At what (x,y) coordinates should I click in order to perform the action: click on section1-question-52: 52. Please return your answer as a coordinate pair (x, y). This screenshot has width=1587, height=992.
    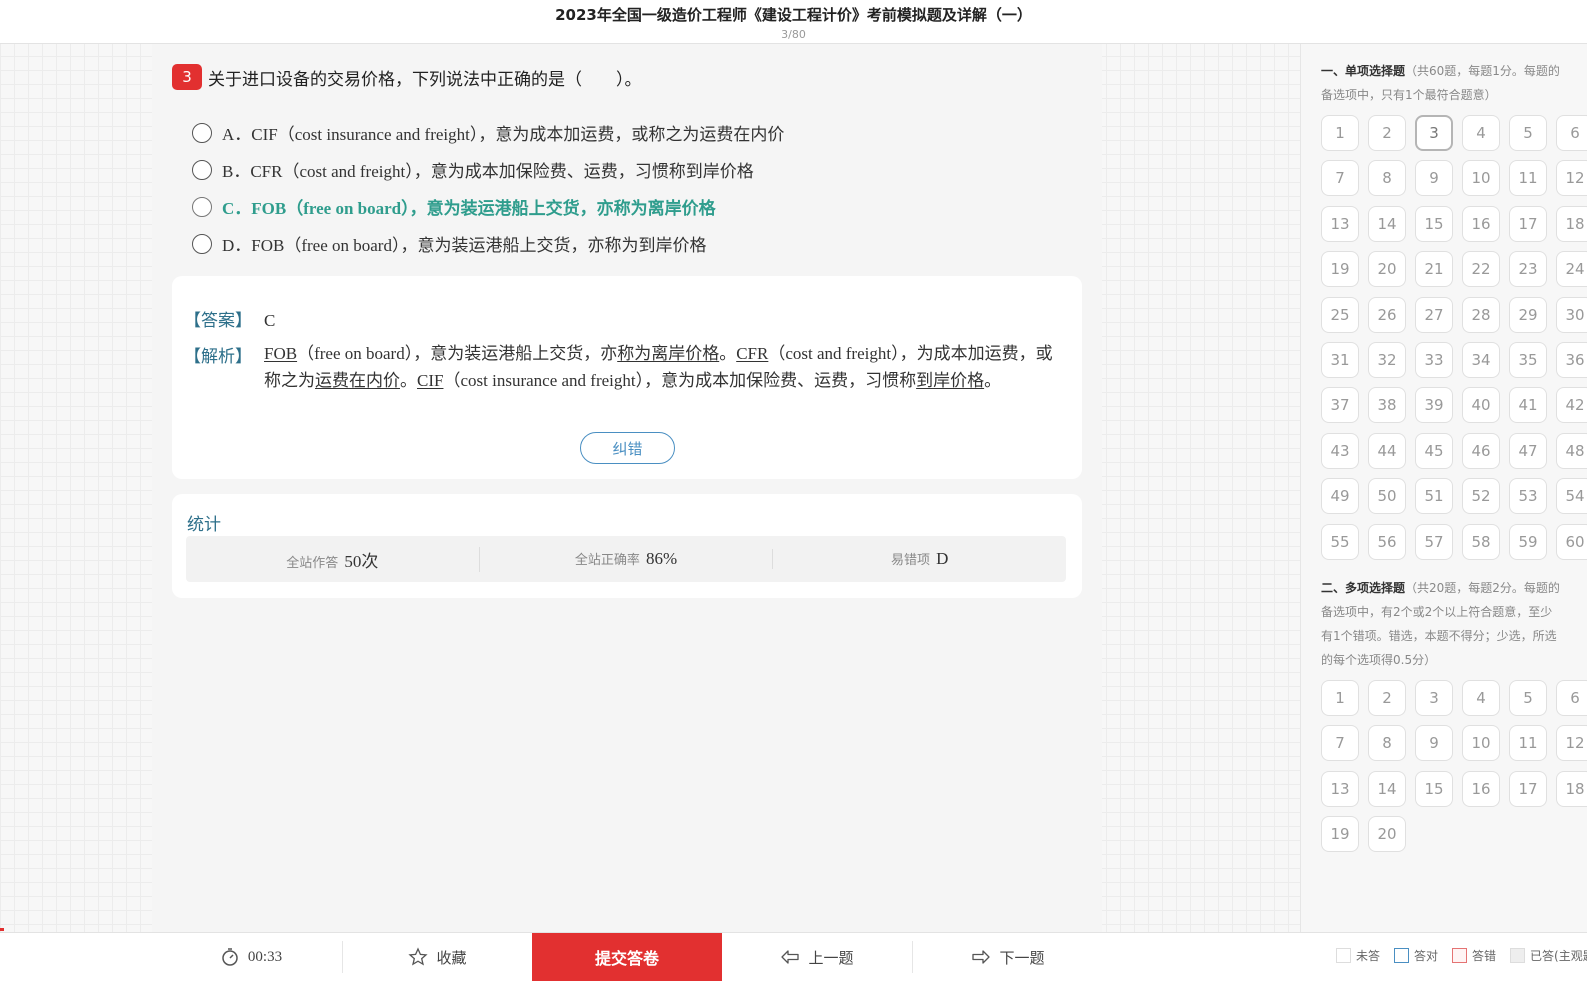
    Looking at the image, I should click on (1481, 496).